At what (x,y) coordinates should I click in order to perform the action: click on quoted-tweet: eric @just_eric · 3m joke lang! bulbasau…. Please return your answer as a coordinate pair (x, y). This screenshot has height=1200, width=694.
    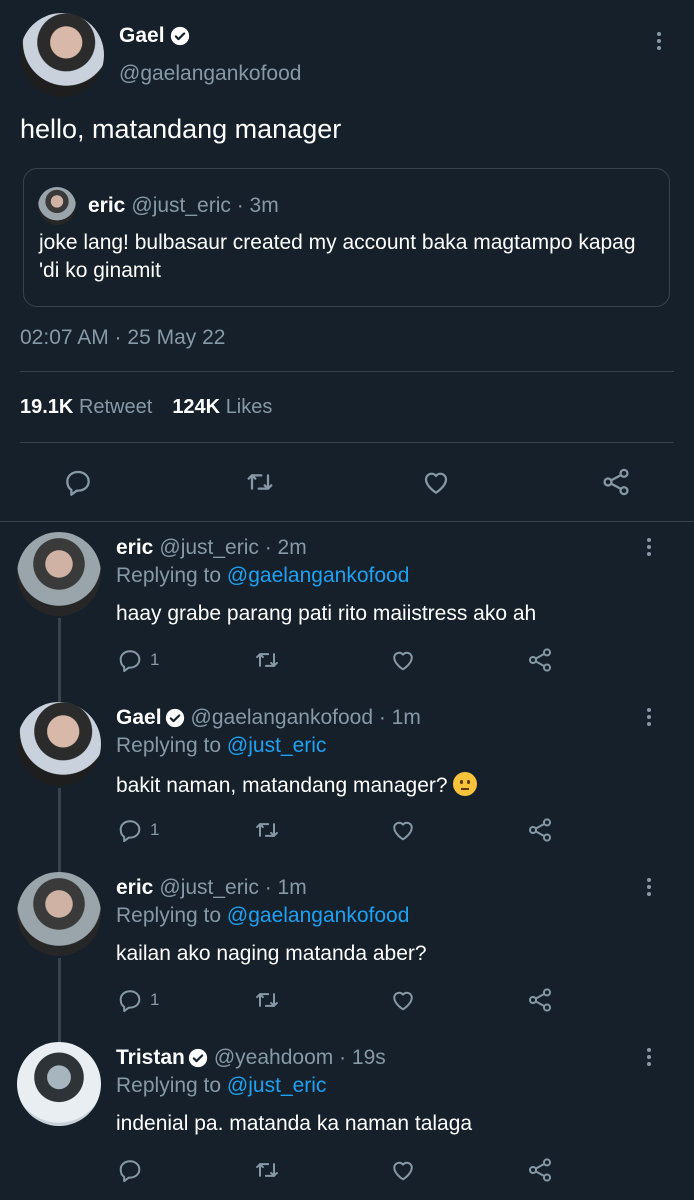
    Looking at the image, I should click on (346, 237).